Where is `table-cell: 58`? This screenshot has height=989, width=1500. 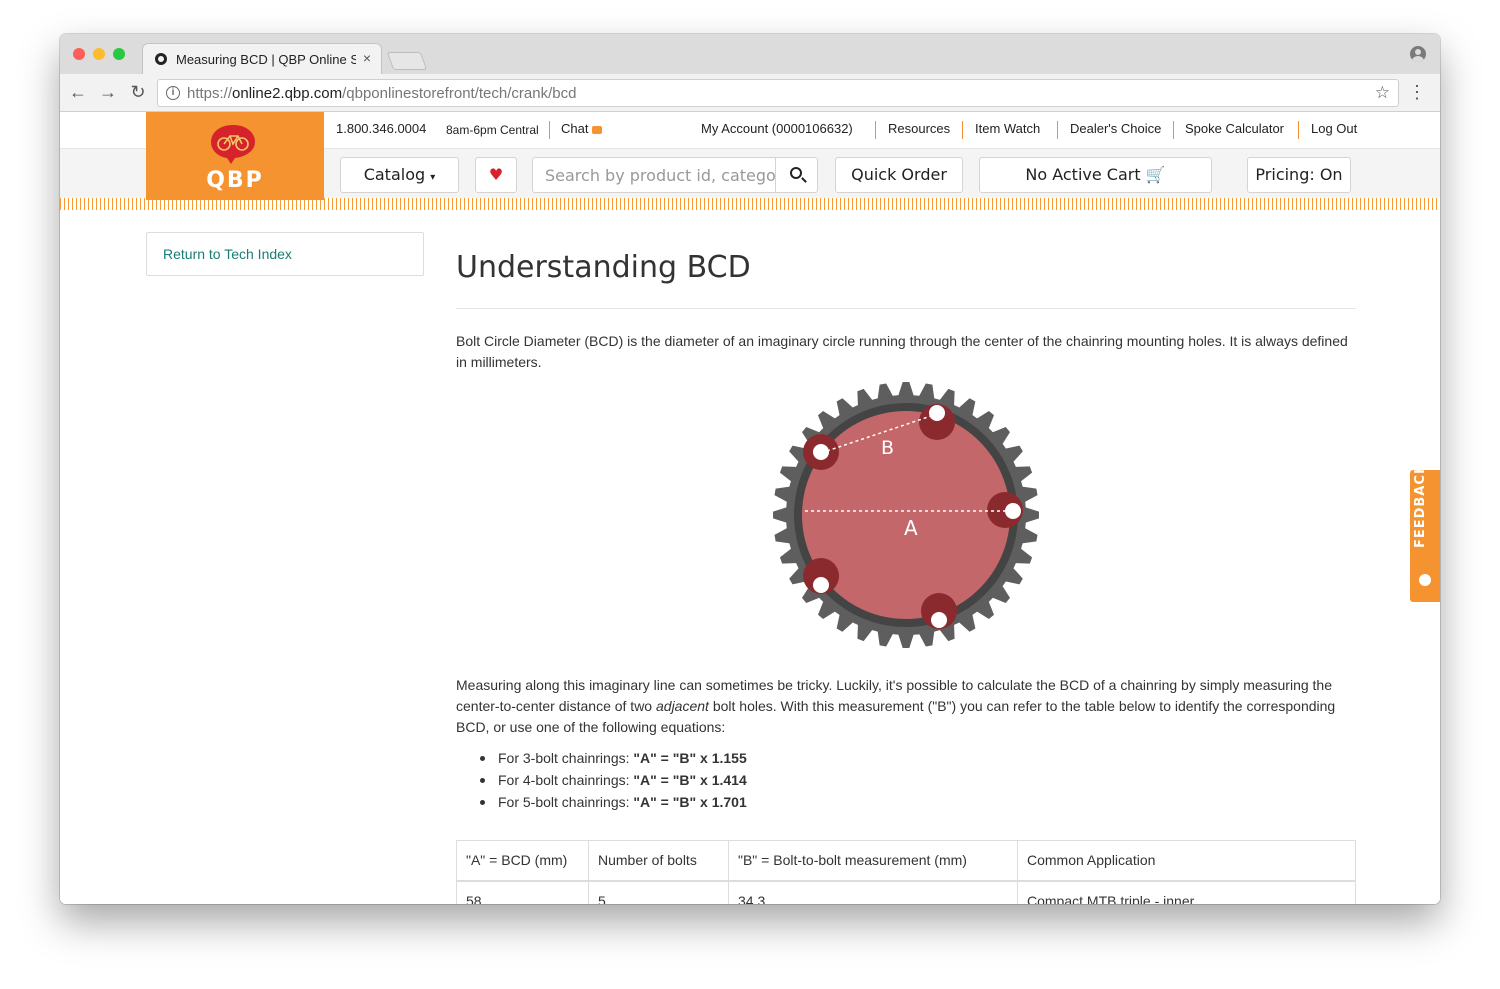 table-cell: 58 is located at coordinates (522, 892).